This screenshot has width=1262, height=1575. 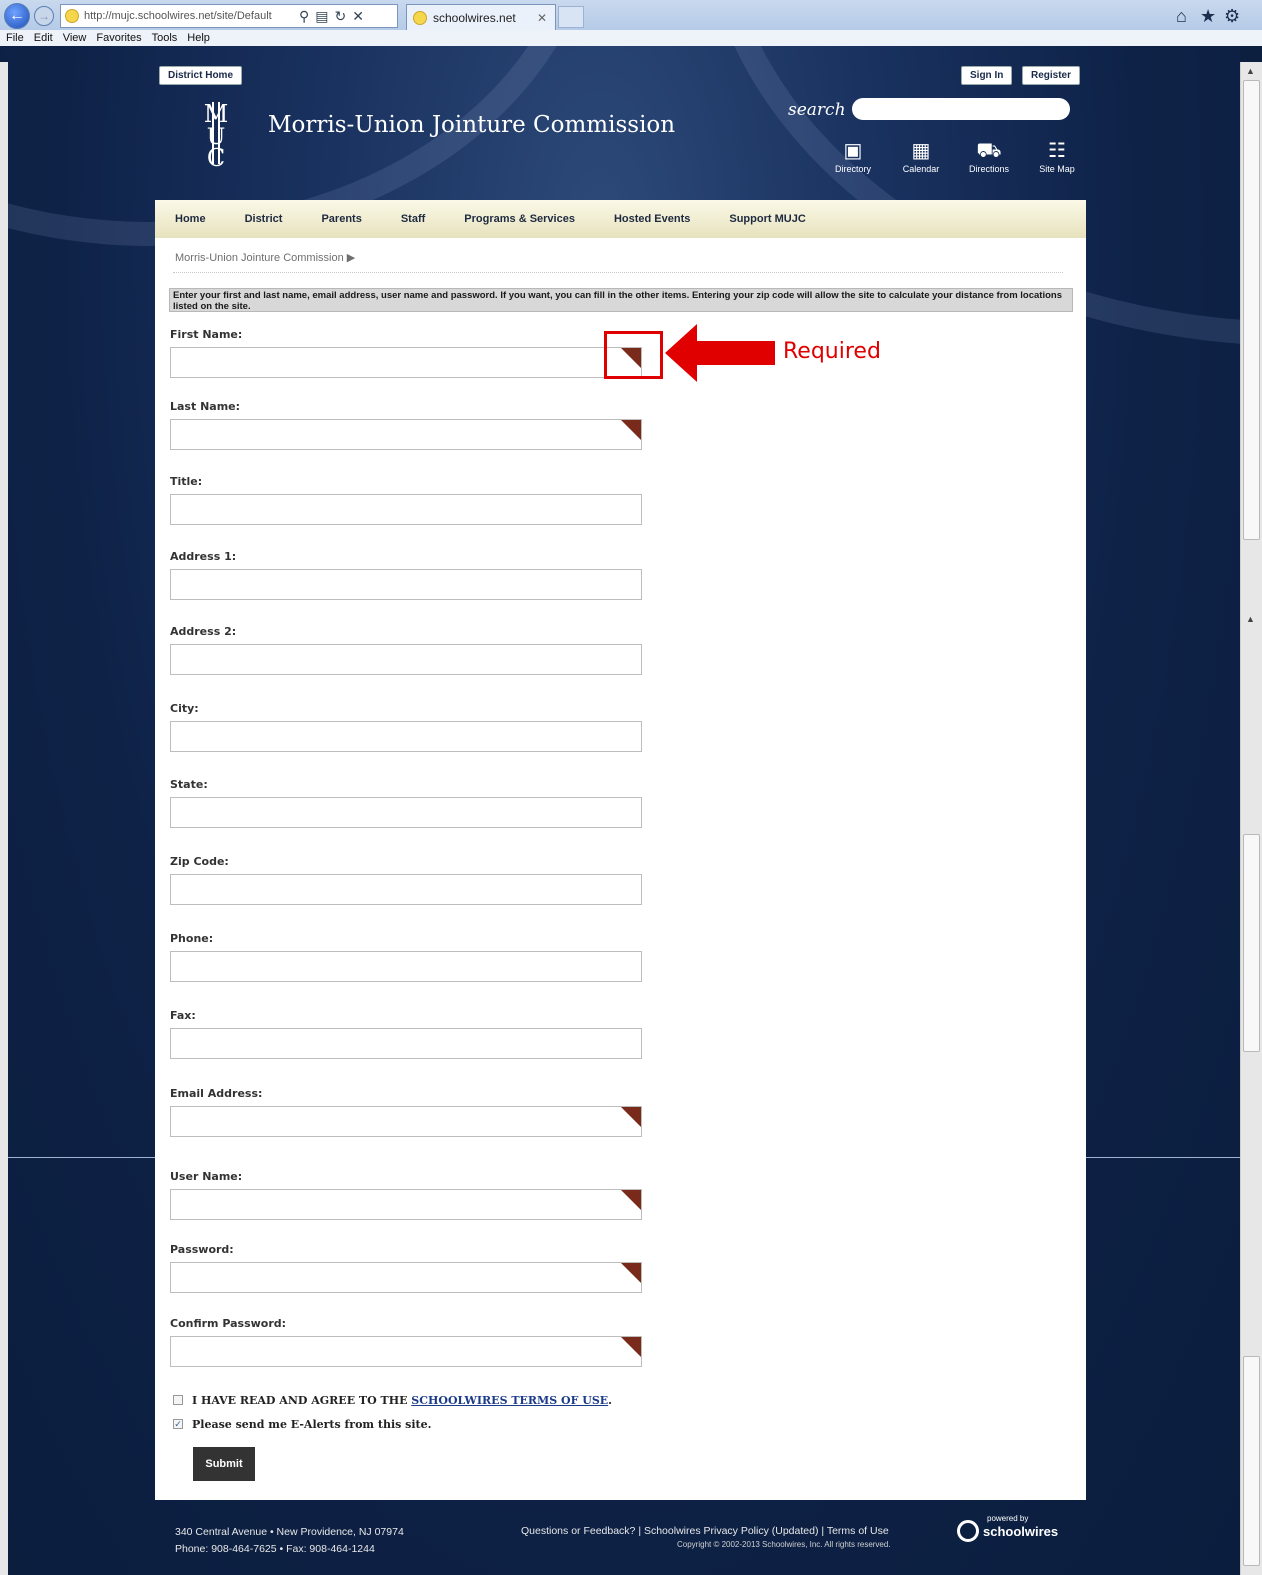 What do you see at coordinates (259, 258) in the screenshot?
I see `breadcrumb-link: Morris-Union Jointure Commission` at bounding box center [259, 258].